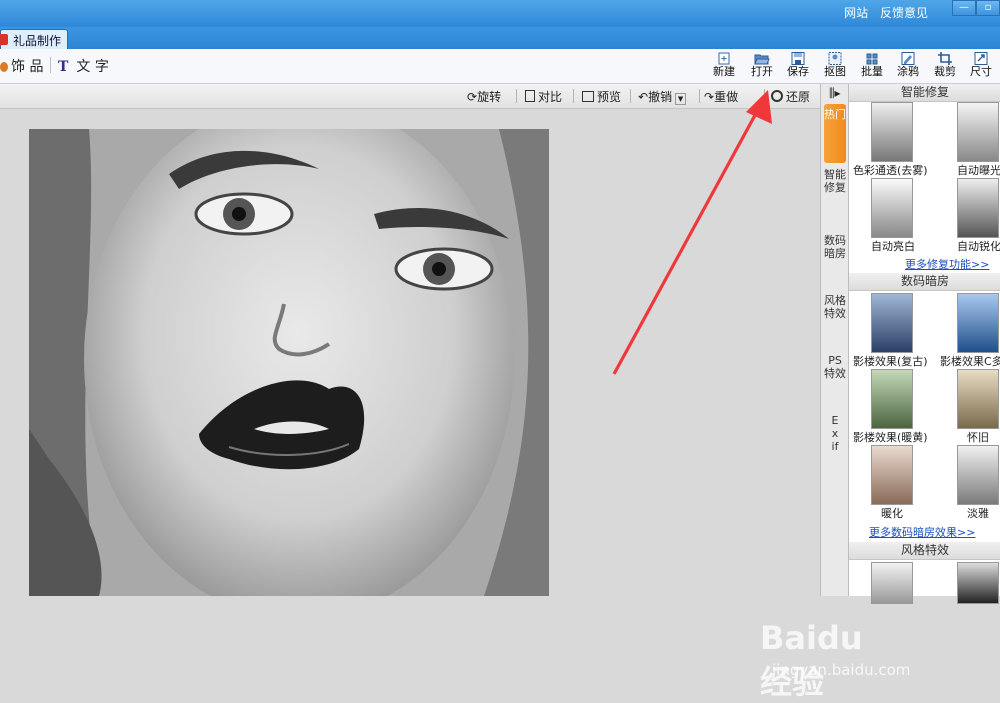 Image resolution: width=1000 pixels, height=703 pixels. I want to click on more-darkroom-link: 更多数码暗房效果>>, so click(922, 532).